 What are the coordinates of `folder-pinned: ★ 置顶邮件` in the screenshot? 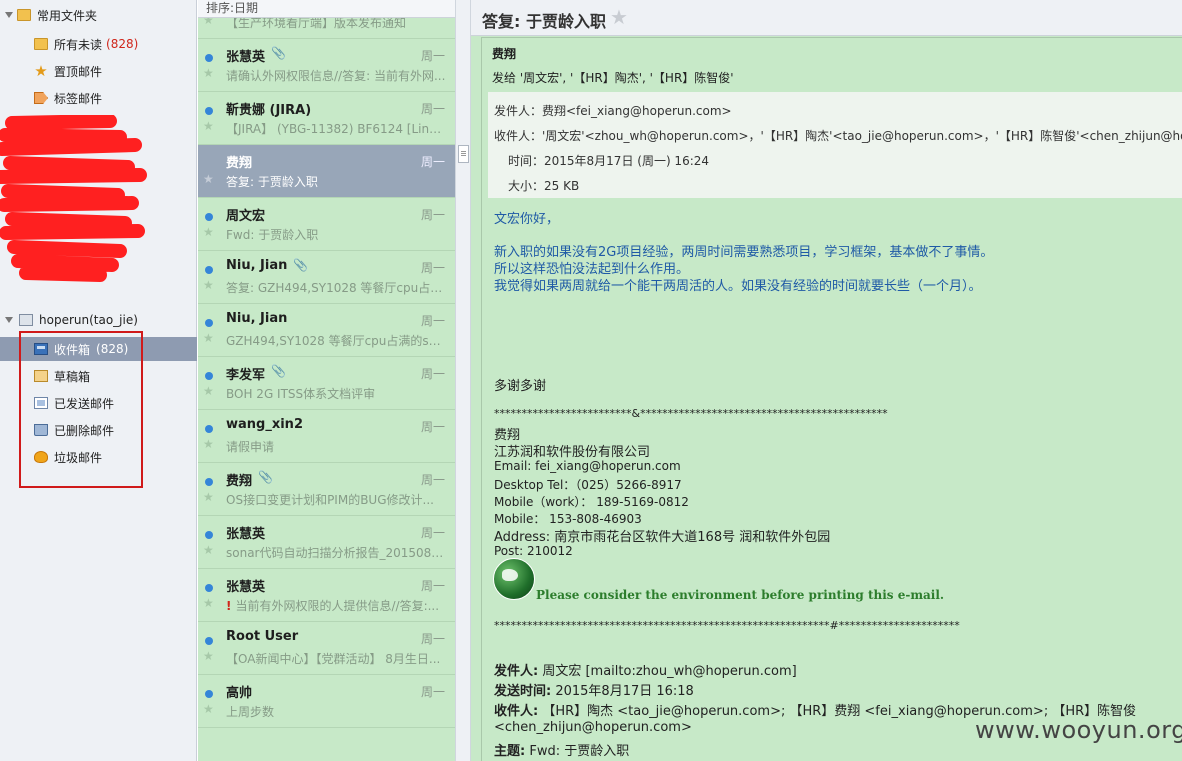 It's located at (98, 71).